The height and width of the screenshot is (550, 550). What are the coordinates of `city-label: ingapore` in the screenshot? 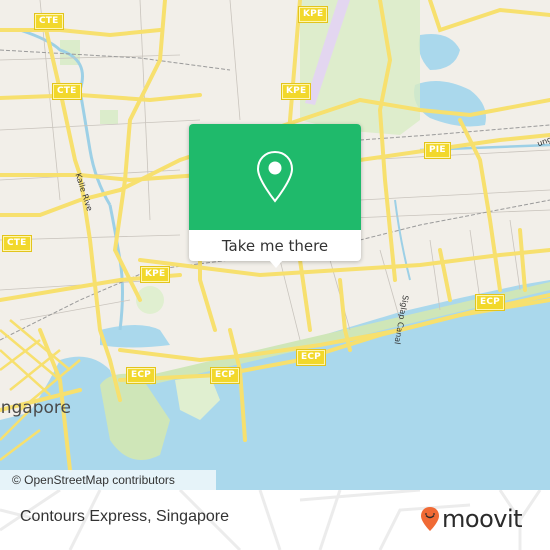 It's located at (35, 408).